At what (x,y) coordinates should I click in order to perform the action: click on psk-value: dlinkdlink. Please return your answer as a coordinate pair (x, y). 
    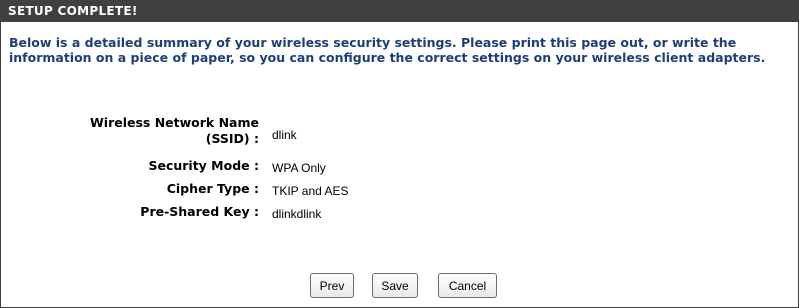
    Looking at the image, I should click on (297, 214).